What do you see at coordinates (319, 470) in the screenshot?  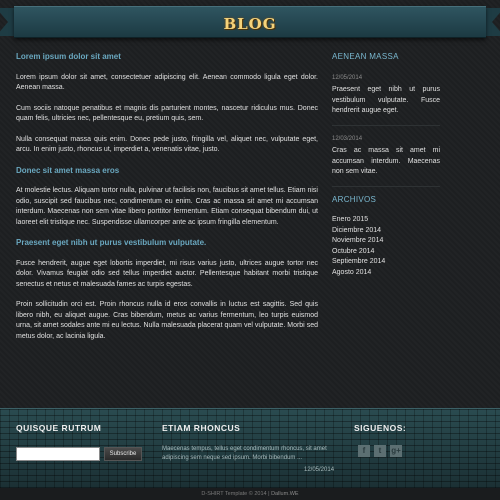 I see `footer-news-date: 12/05/2014` at bounding box center [319, 470].